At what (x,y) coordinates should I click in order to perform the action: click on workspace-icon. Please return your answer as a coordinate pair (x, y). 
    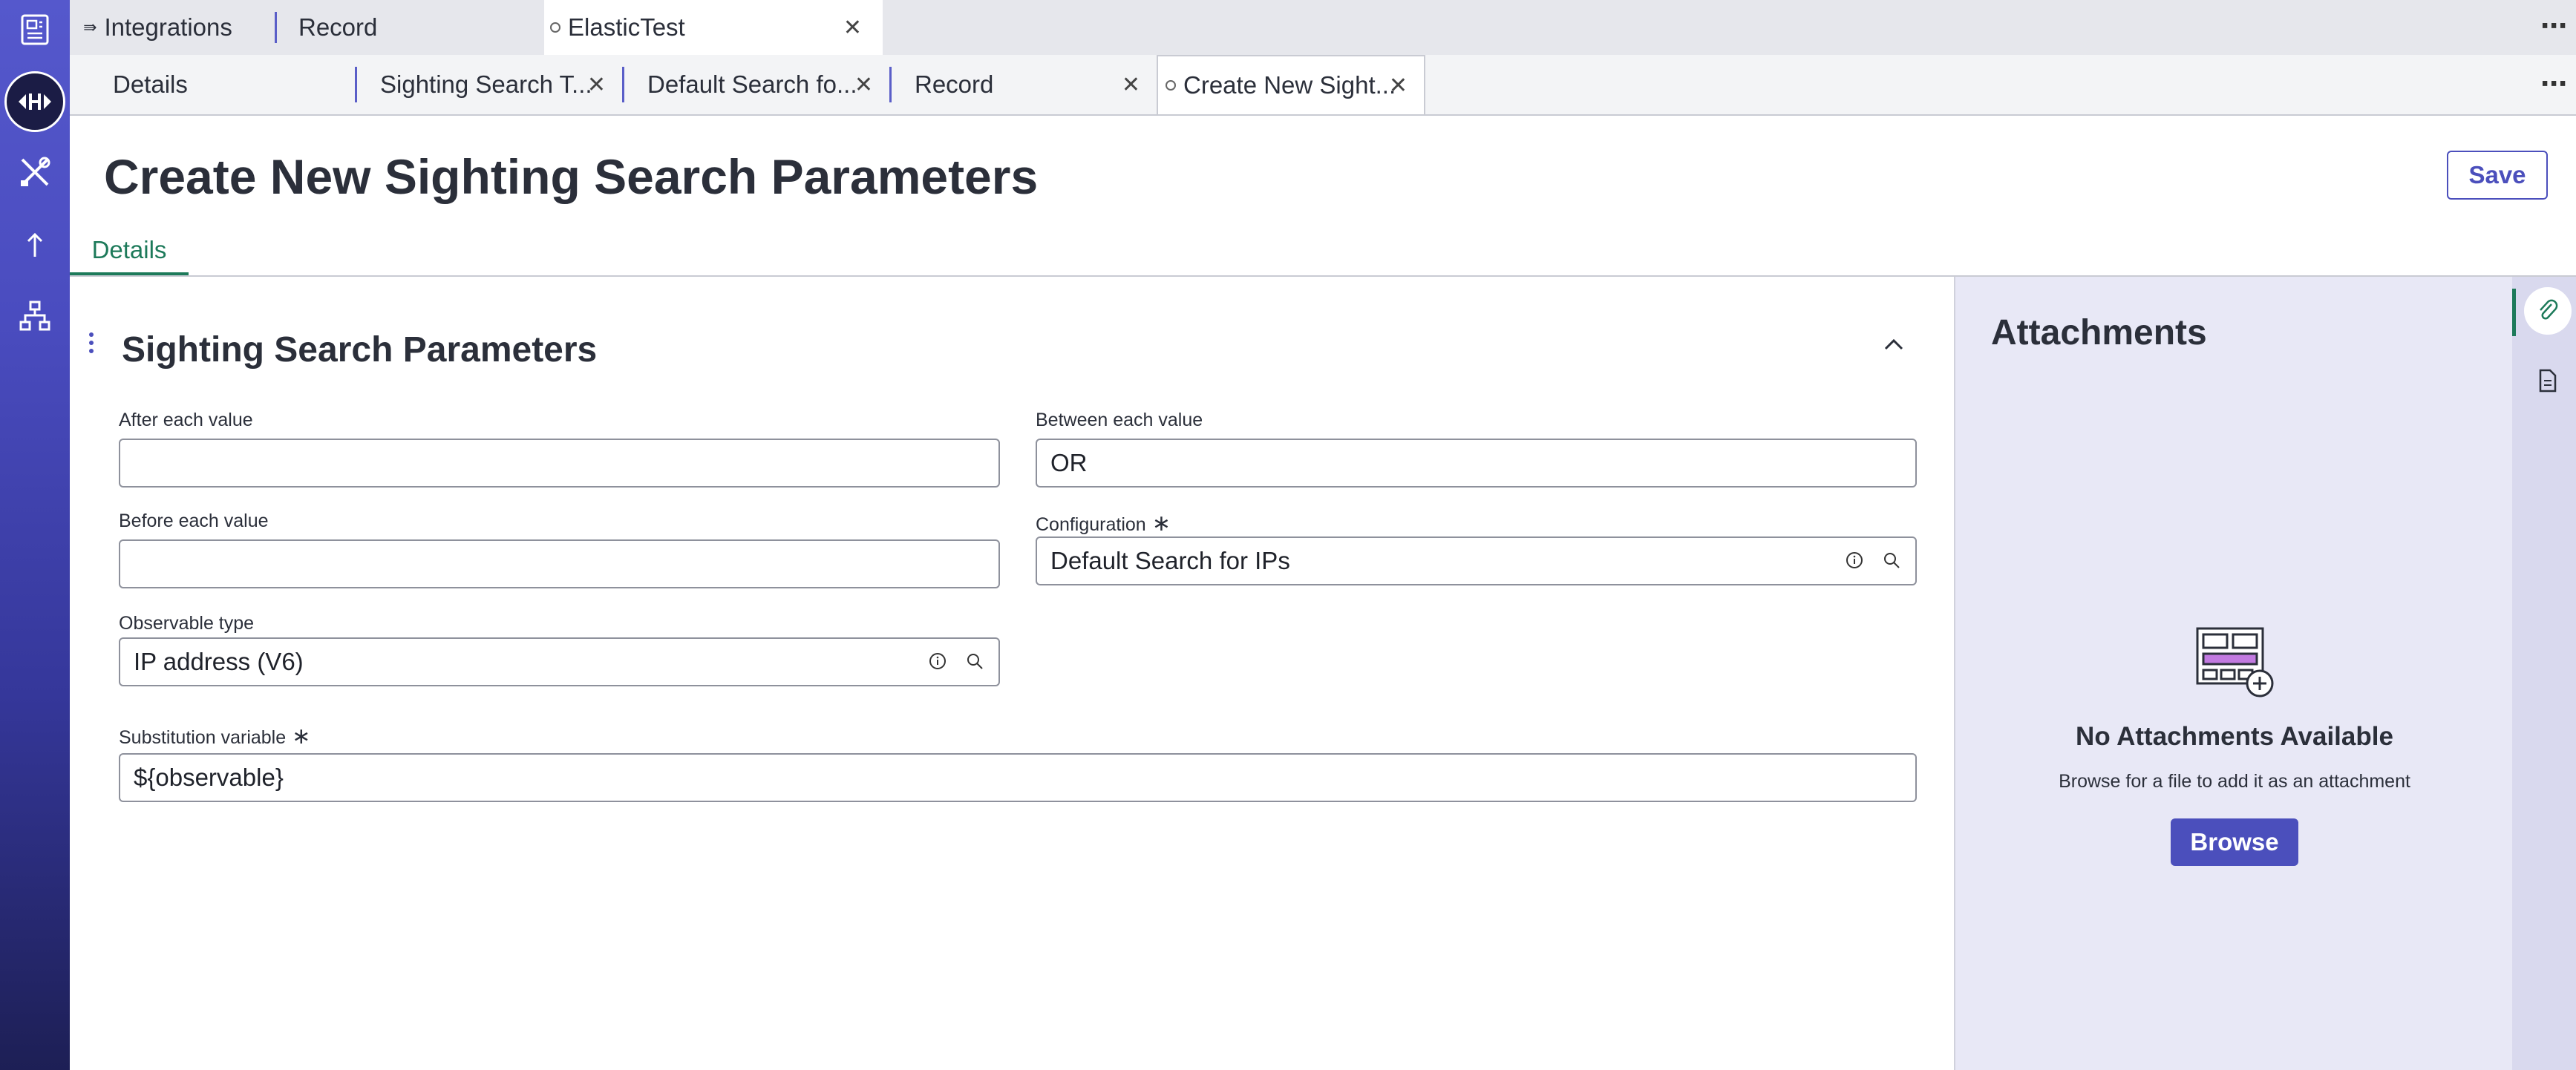
    Looking at the image, I should click on (35, 29).